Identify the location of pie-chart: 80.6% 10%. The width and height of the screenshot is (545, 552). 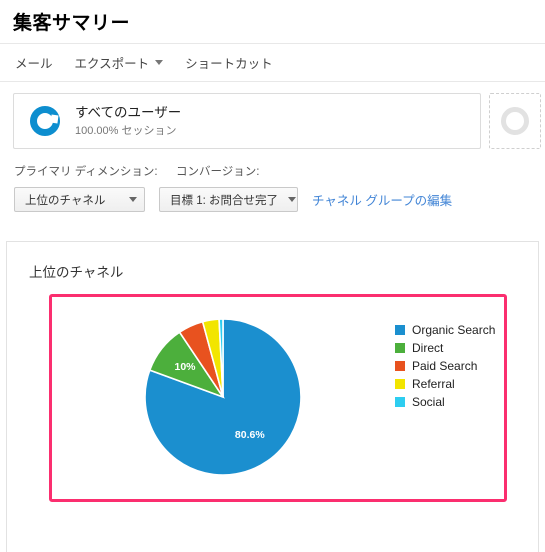
(223, 397).